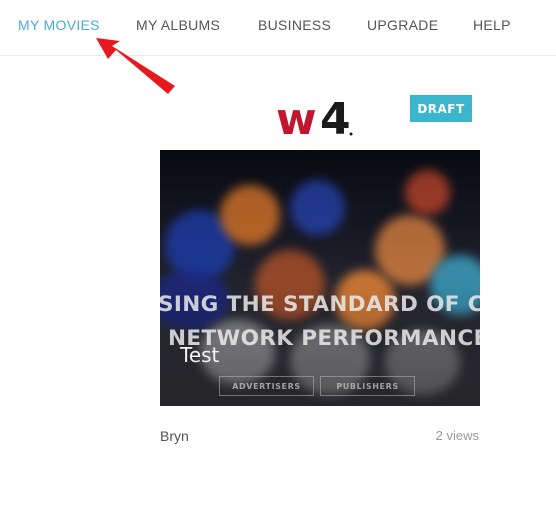  I want to click on w4-logo: w 4, so click(314, 119).